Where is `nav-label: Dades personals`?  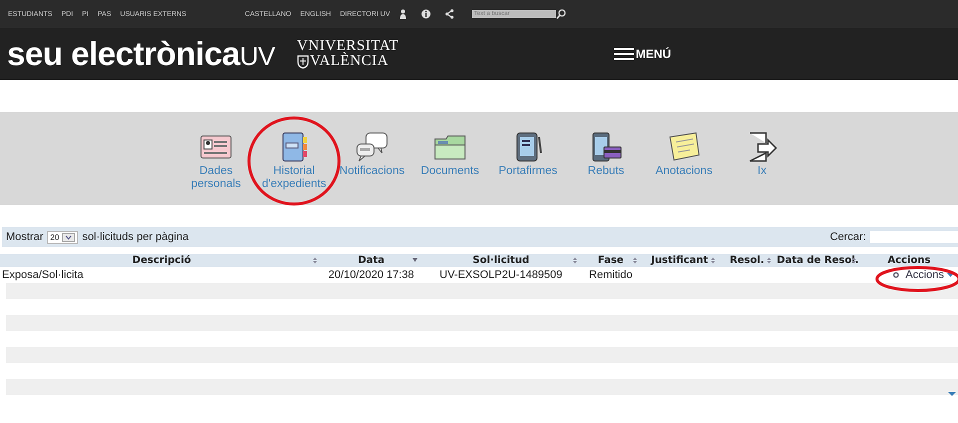 nav-label: Dades personals is located at coordinates (216, 178).